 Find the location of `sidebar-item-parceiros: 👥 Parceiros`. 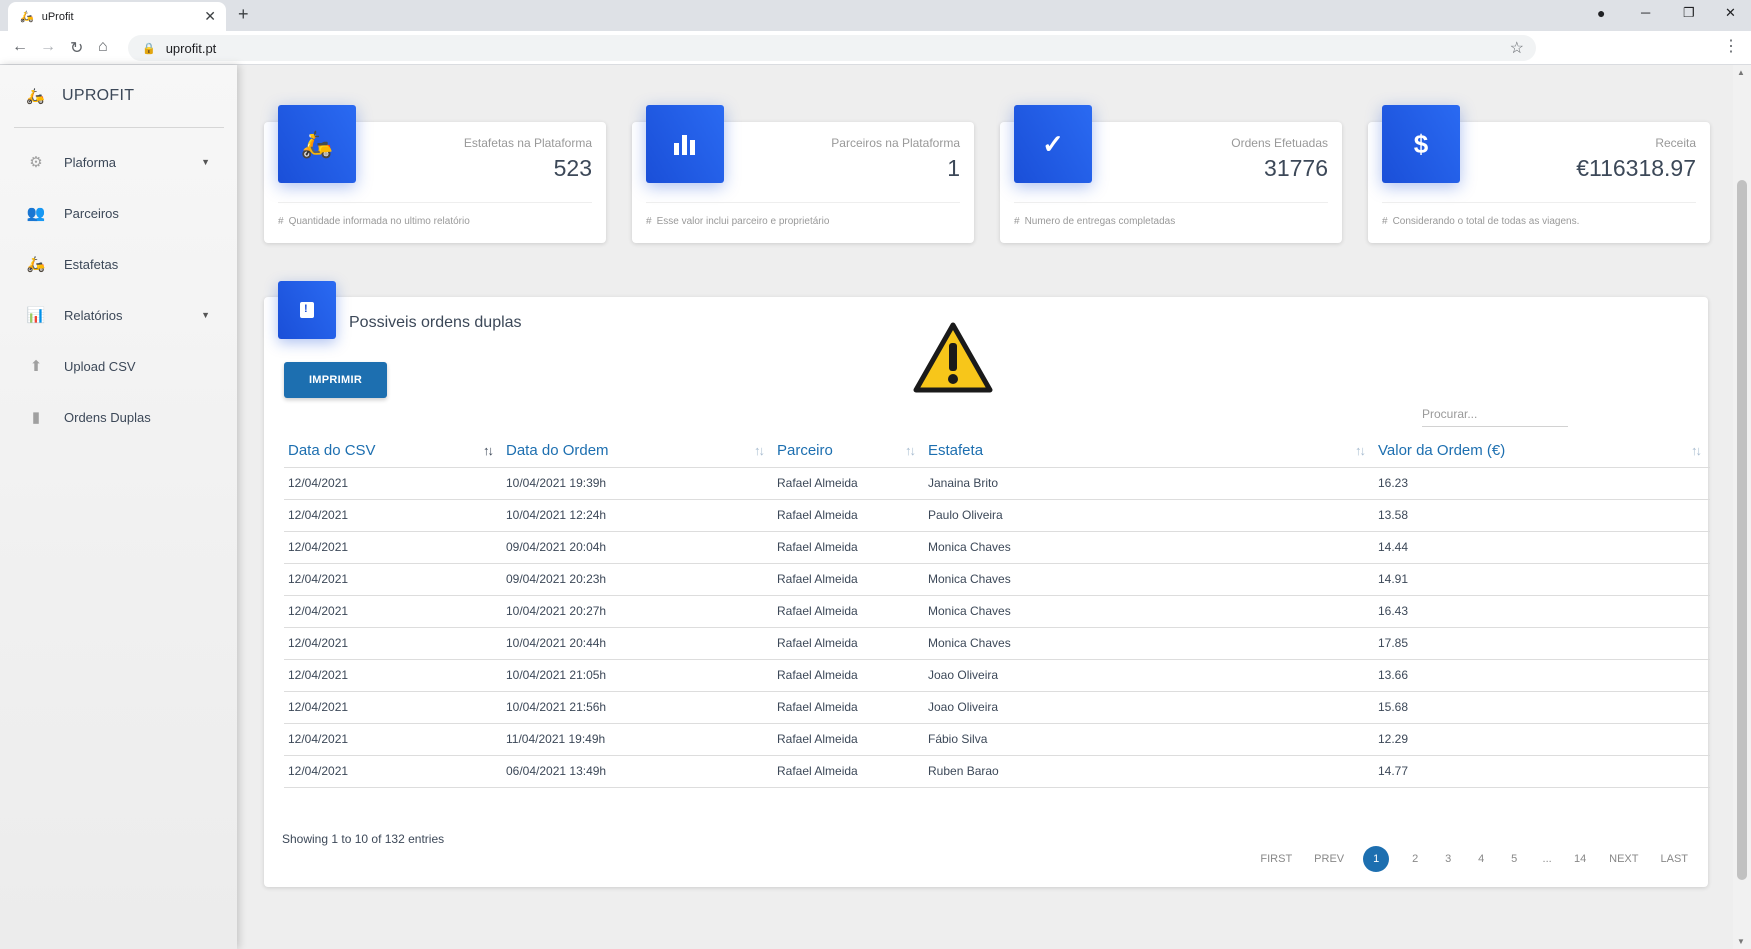

sidebar-item-parceiros: 👥 Parceiros is located at coordinates (118, 213).